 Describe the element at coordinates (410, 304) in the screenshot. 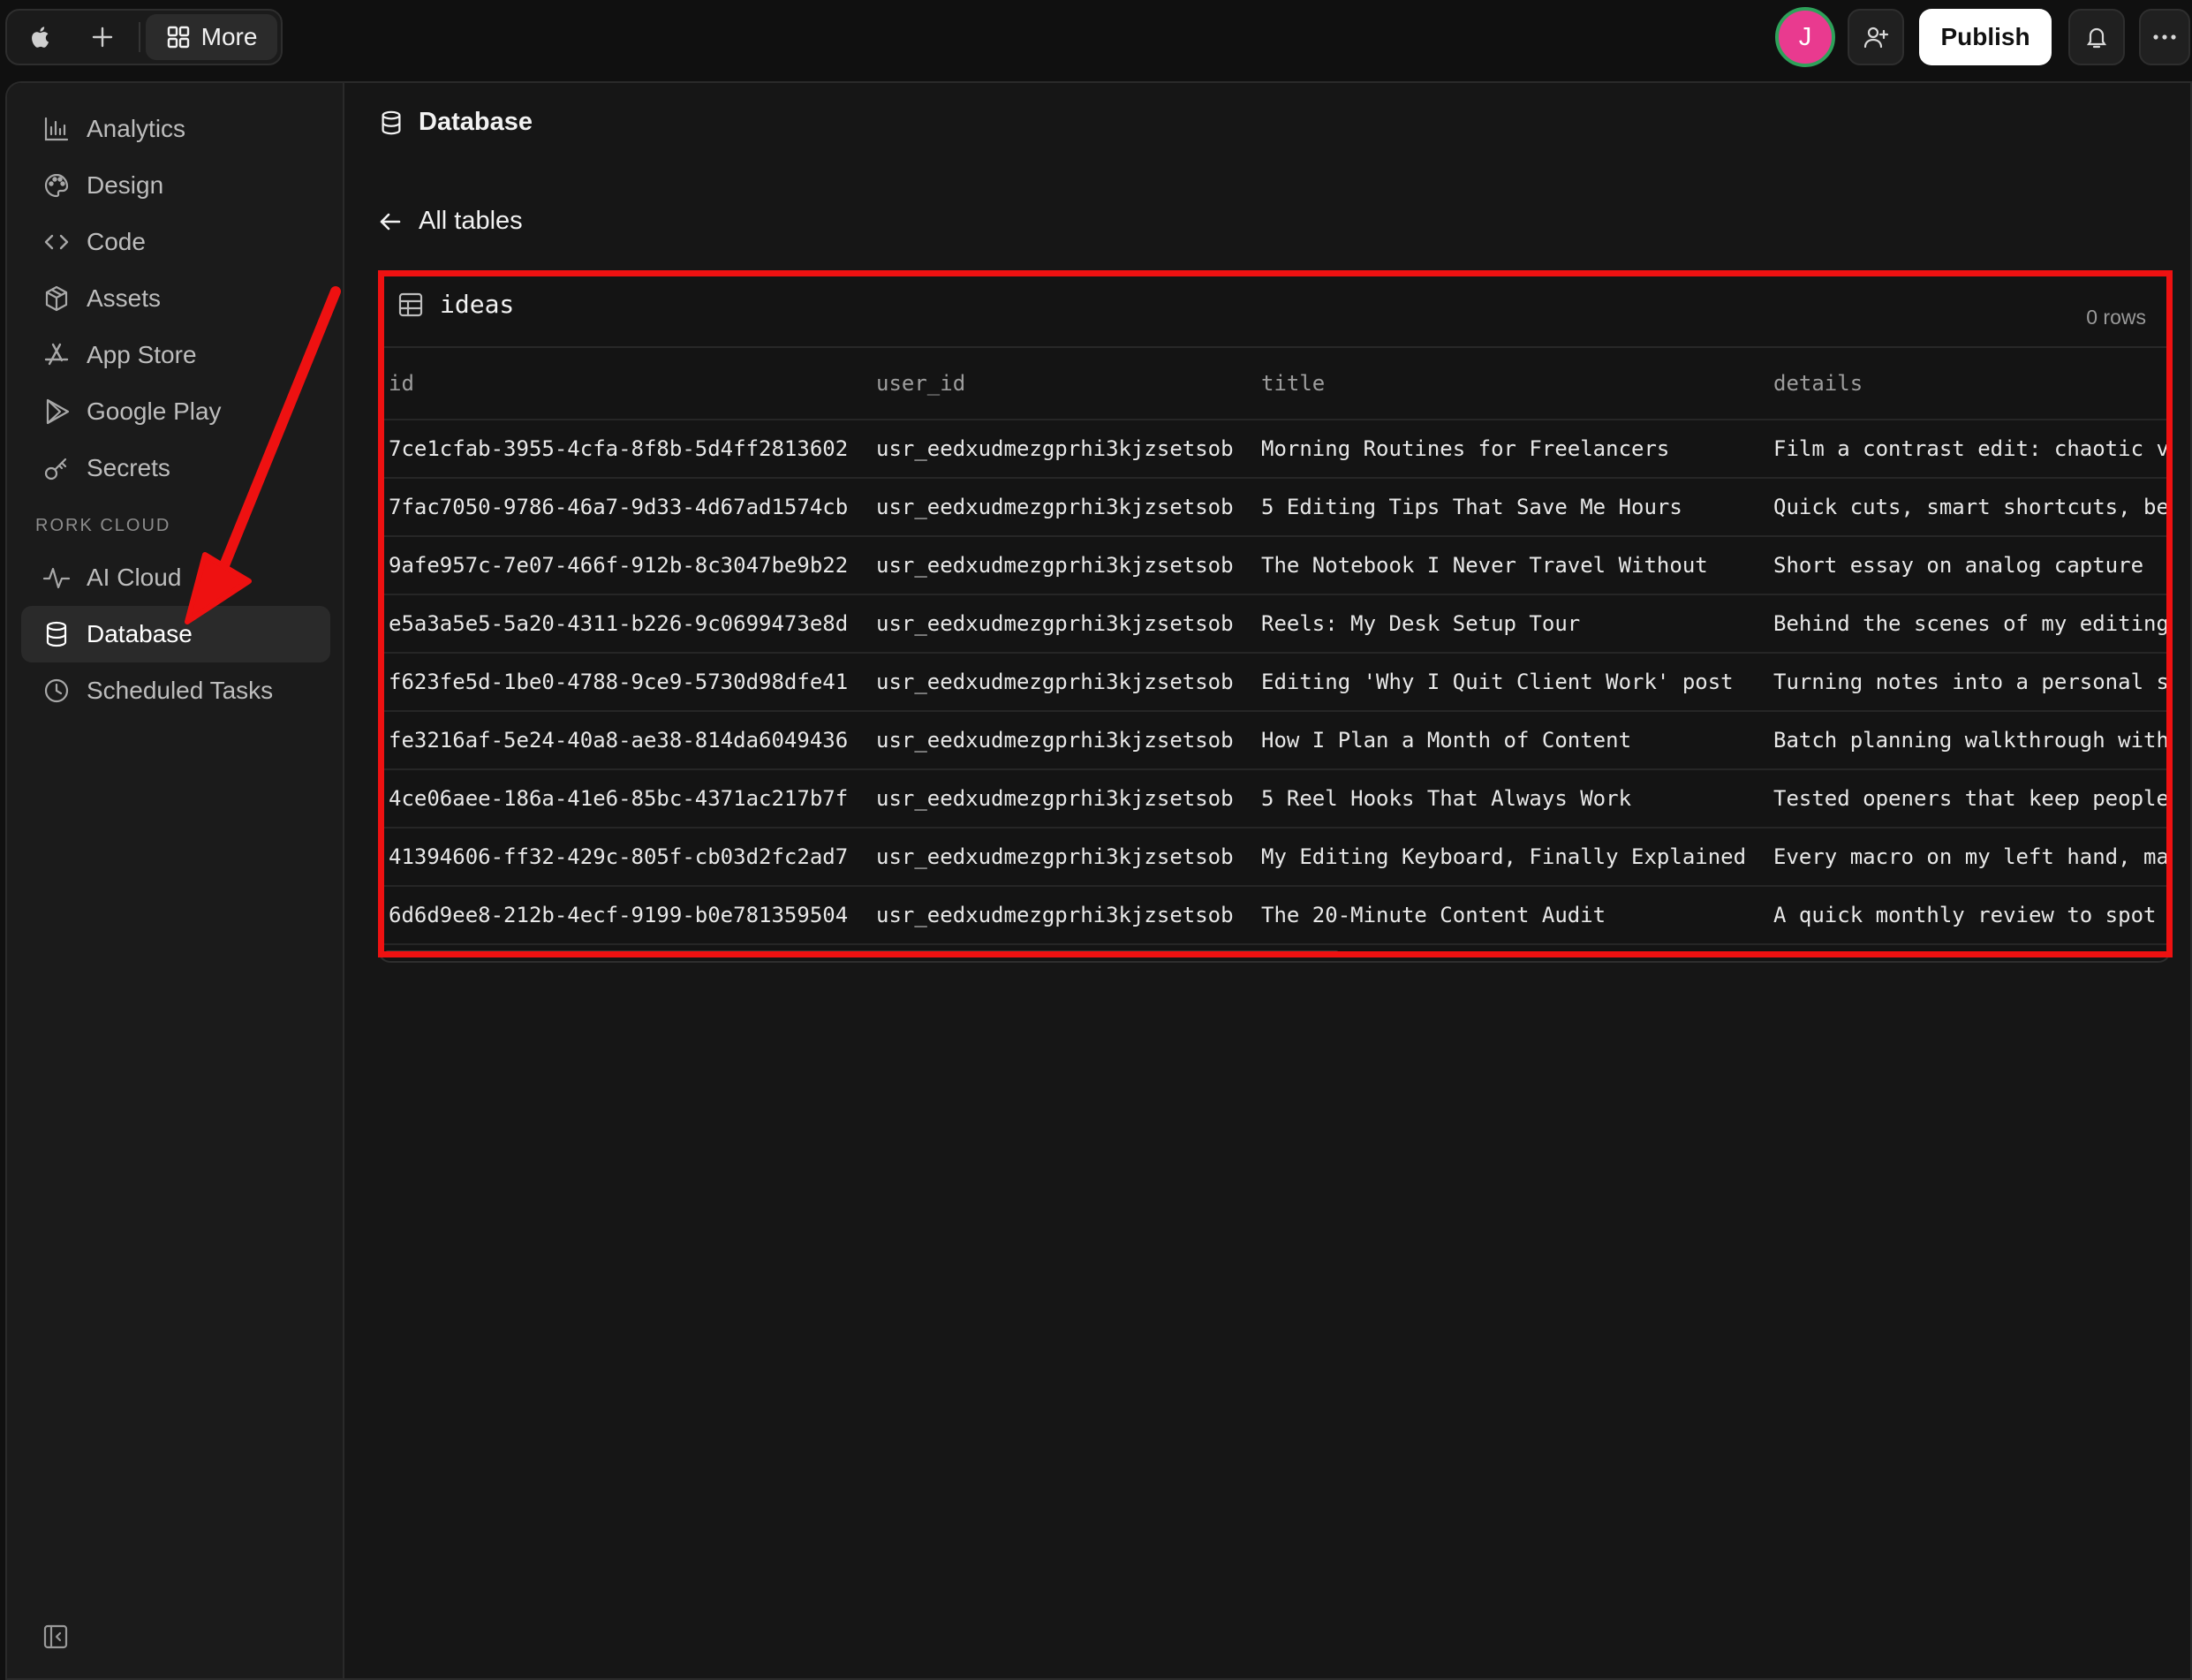

I see `table-icon` at that location.